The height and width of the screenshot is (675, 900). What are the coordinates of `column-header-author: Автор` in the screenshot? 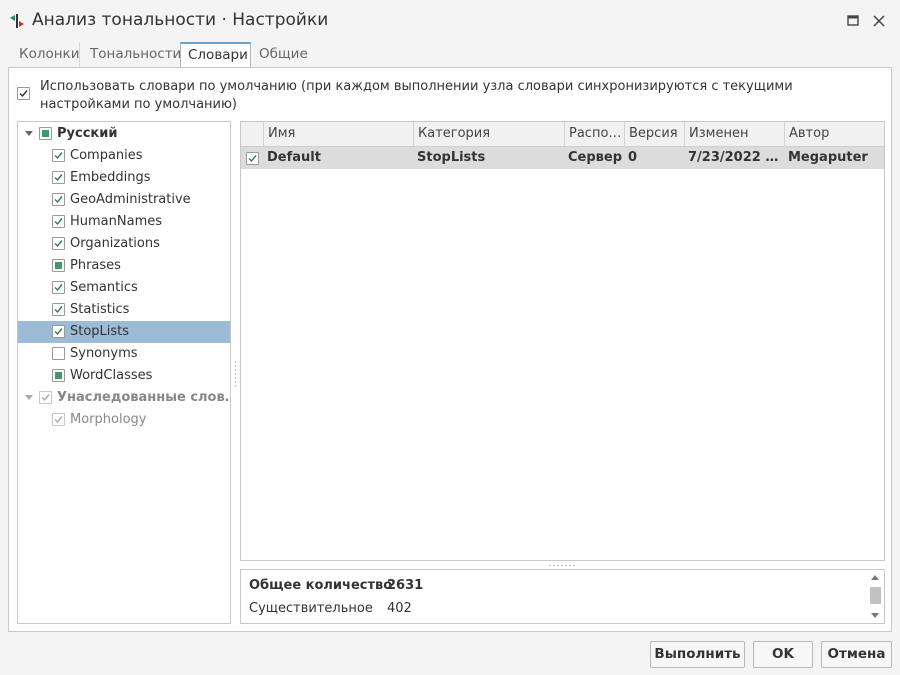 It's located at (834, 134).